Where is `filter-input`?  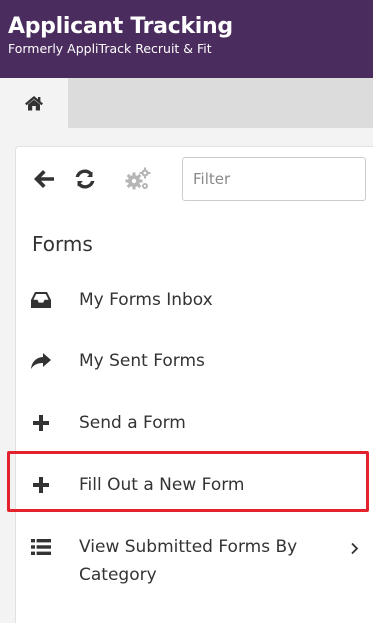
filter-input is located at coordinates (274, 179).